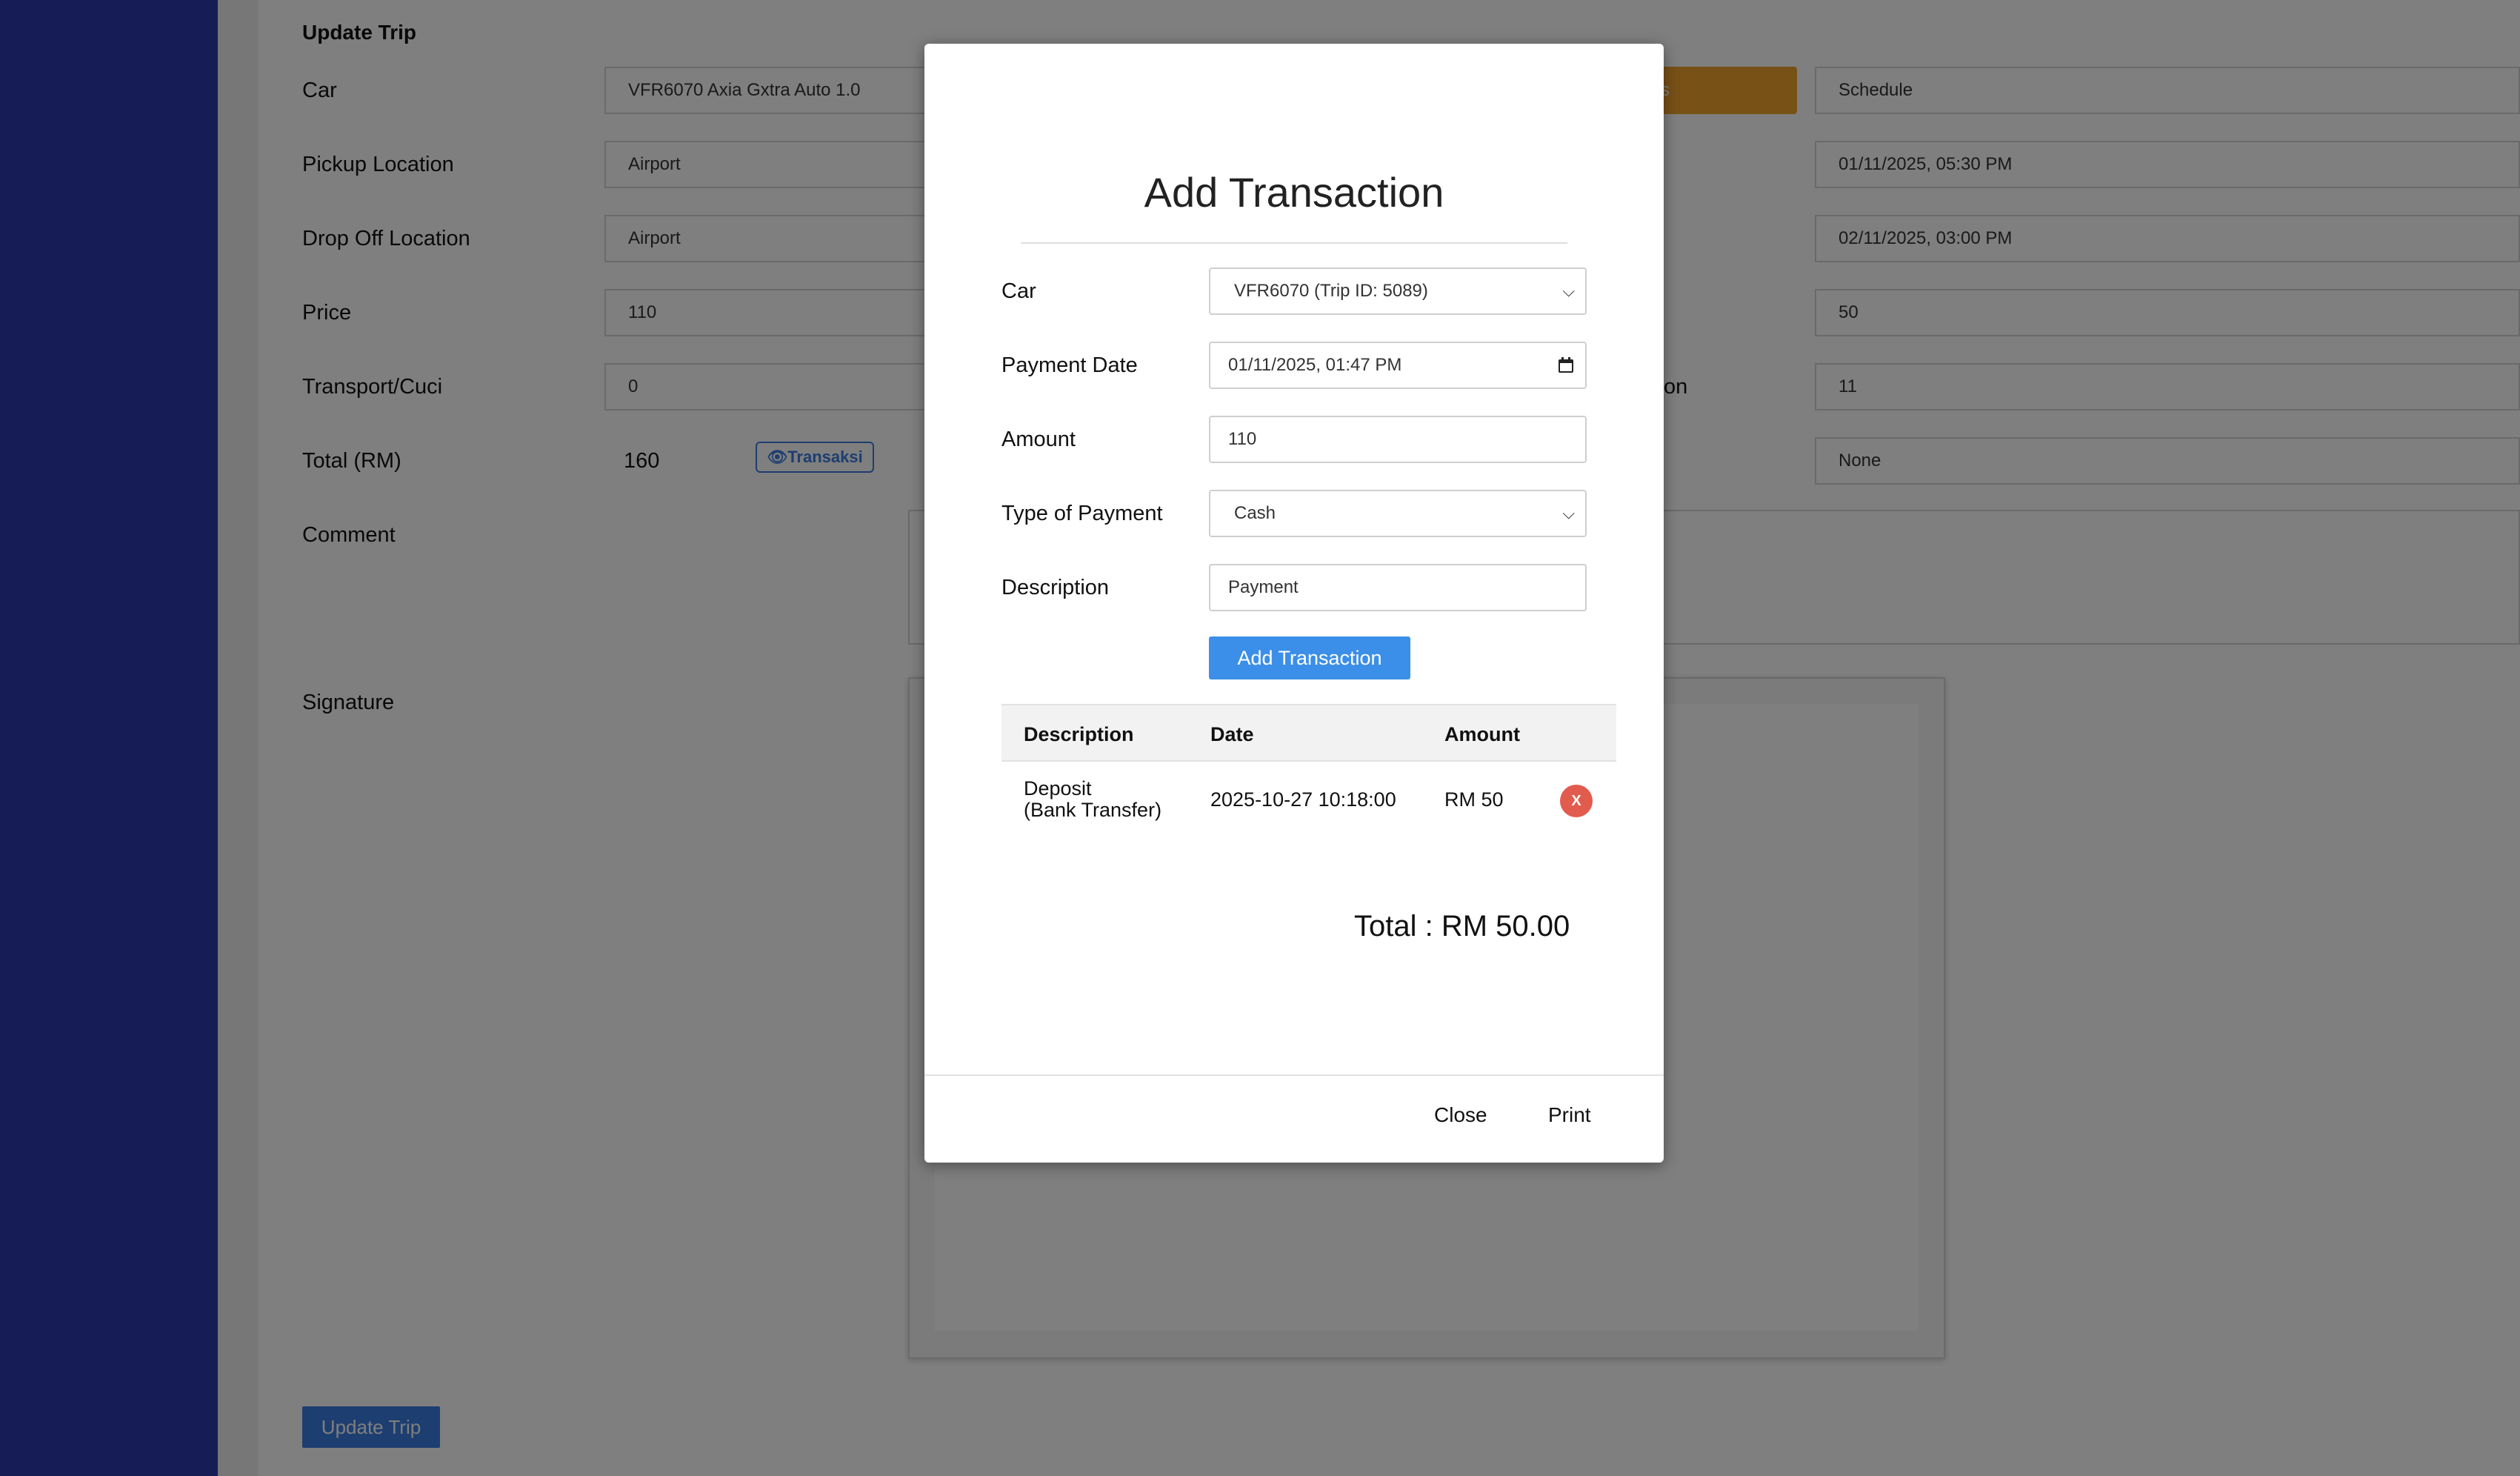 This screenshot has height=1476, width=2520. Describe the element at coordinates (1460, 1115) in the screenshot. I see `close-button: Close` at that location.